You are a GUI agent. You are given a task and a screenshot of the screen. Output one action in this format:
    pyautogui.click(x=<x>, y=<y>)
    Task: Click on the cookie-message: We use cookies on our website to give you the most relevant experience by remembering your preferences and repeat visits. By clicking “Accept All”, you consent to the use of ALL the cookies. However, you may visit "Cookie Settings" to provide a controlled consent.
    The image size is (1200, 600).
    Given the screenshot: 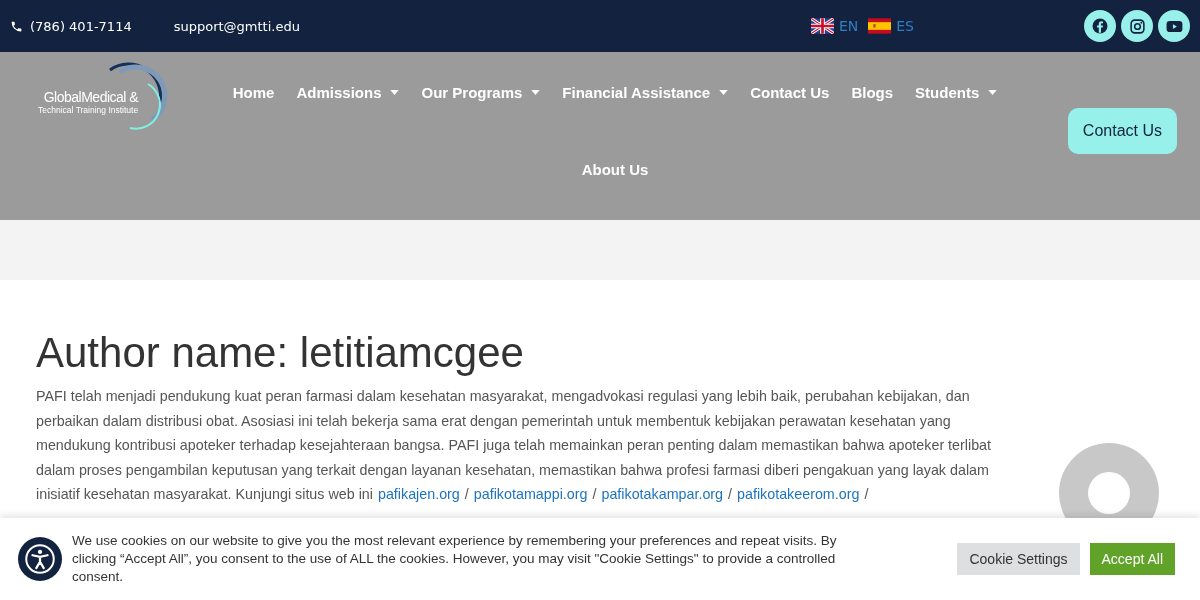 What is the action you would take?
    pyautogui.click(x=455, y=559)
    